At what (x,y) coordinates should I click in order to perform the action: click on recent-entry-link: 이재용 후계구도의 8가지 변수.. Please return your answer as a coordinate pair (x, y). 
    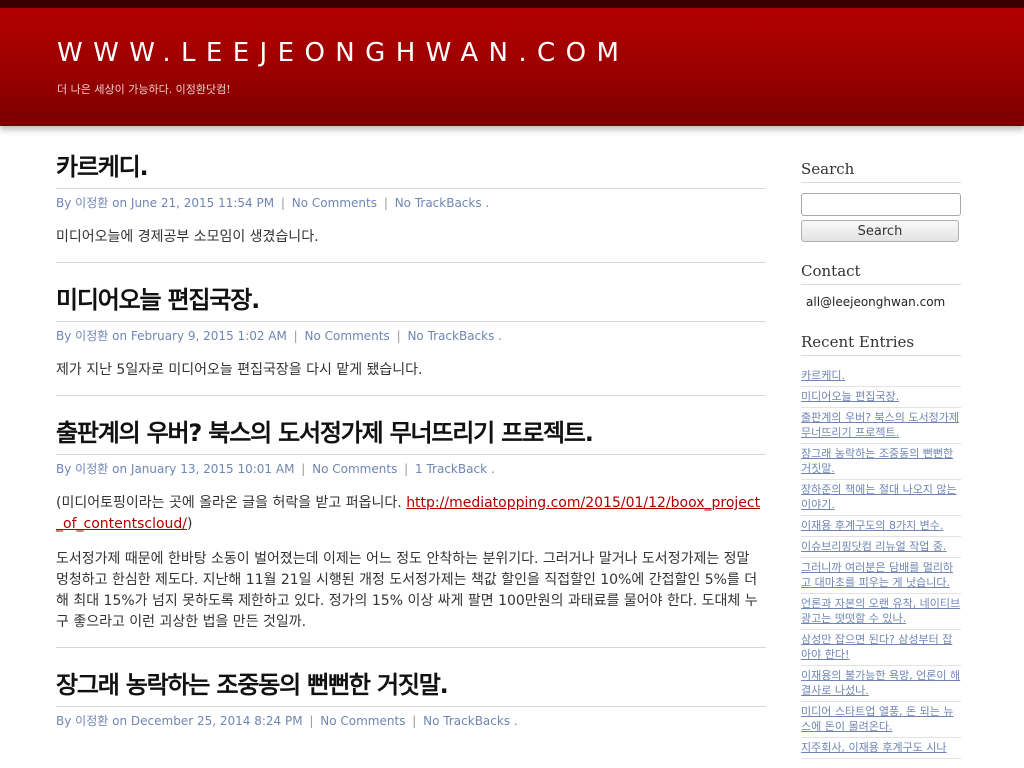
    Looking at the image, I should click on (872, 525).